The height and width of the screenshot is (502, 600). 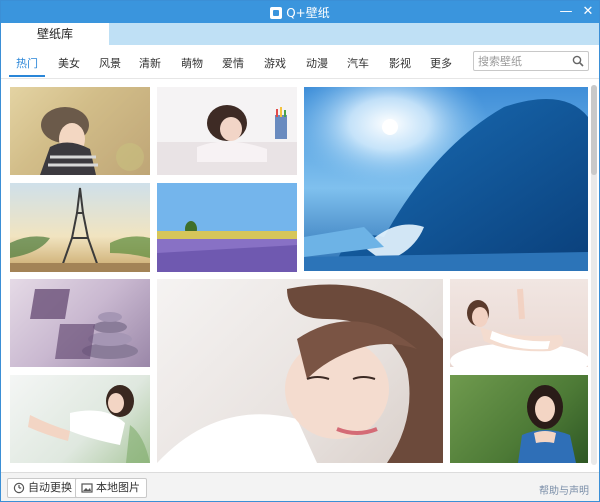 What do you see at coordinates (519, 327) in the screenshot?
I see `wallpaper-girl-bath-image` at bounding box center [519, 327].